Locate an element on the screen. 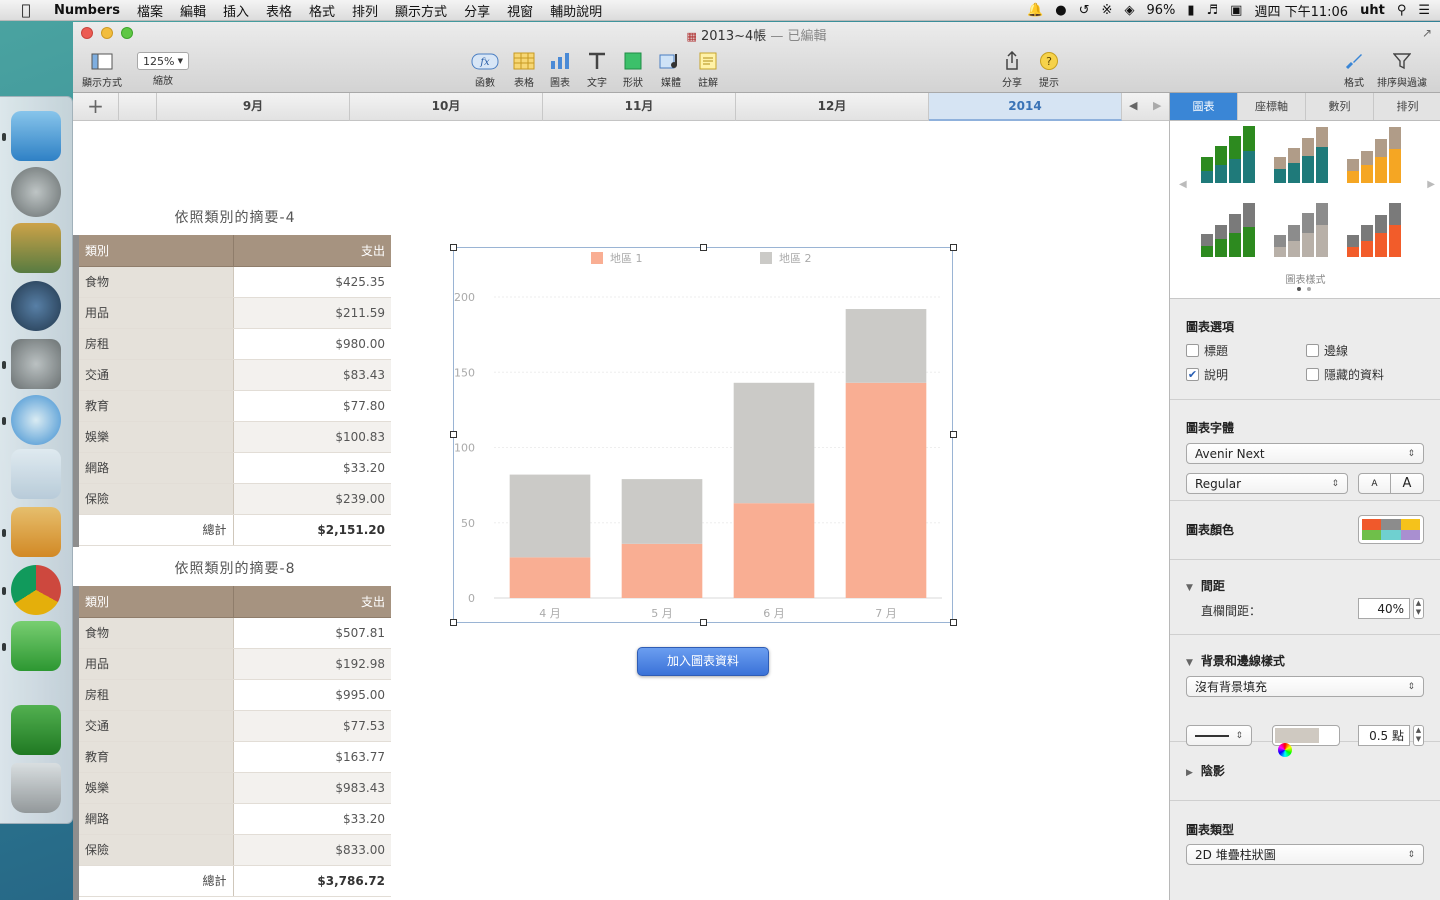 The width and height of the screenshot is (1440, 900). photo-app-icon is located at coordinates (36, 248).